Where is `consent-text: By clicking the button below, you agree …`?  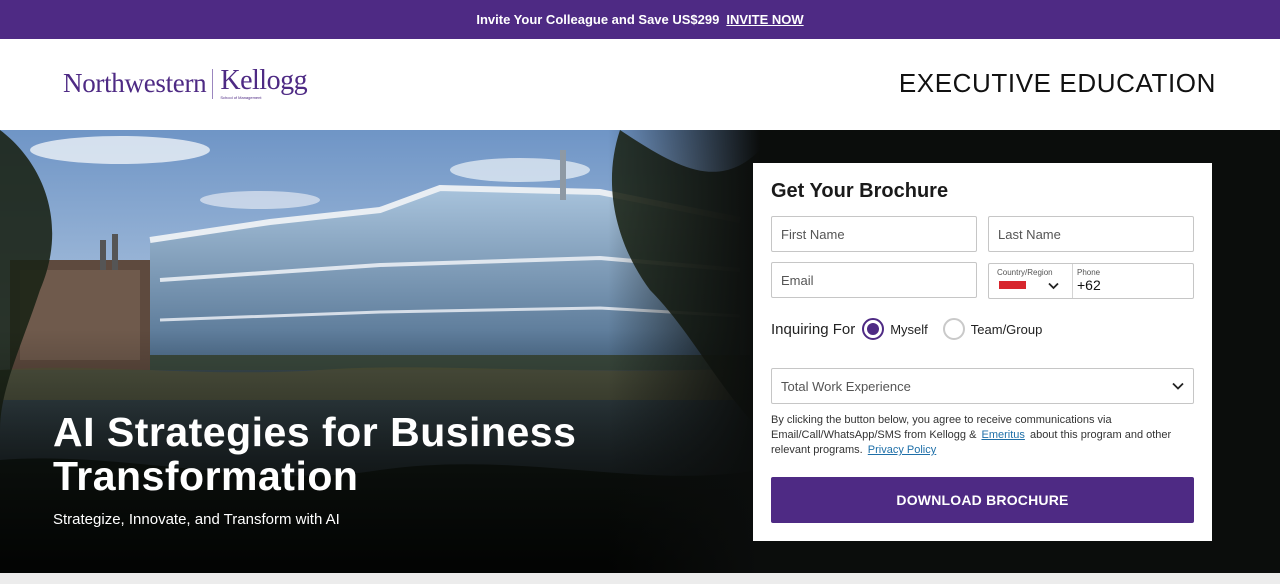
consent-text: By clicking the button below, you agree … is located at coordinates (976, 435).